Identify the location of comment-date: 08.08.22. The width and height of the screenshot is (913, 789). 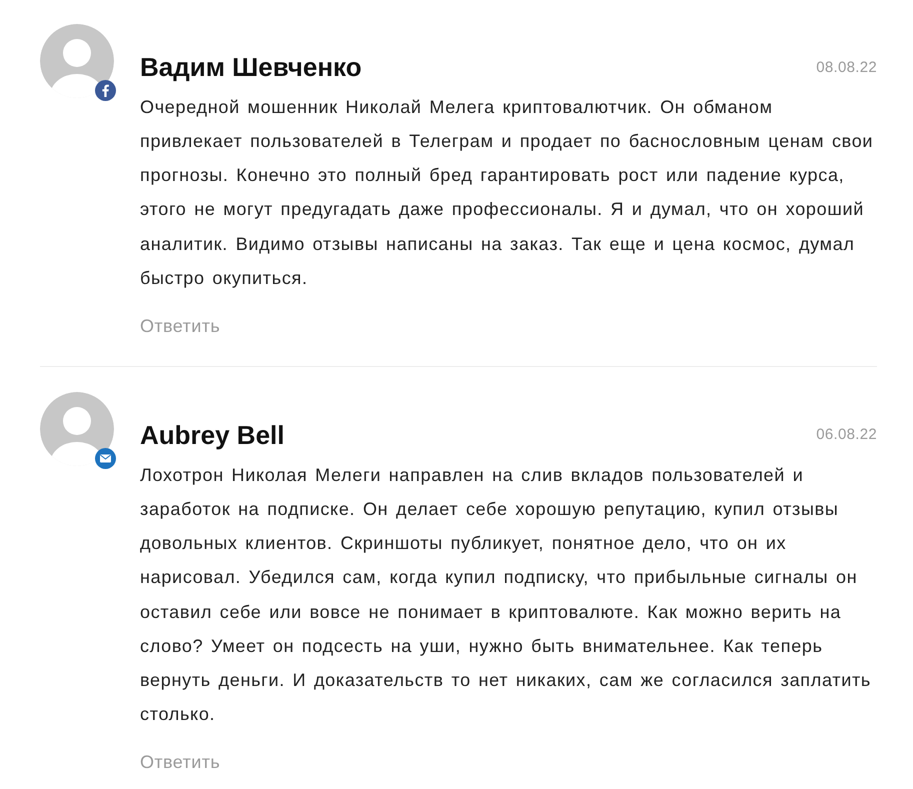
(846, 67).